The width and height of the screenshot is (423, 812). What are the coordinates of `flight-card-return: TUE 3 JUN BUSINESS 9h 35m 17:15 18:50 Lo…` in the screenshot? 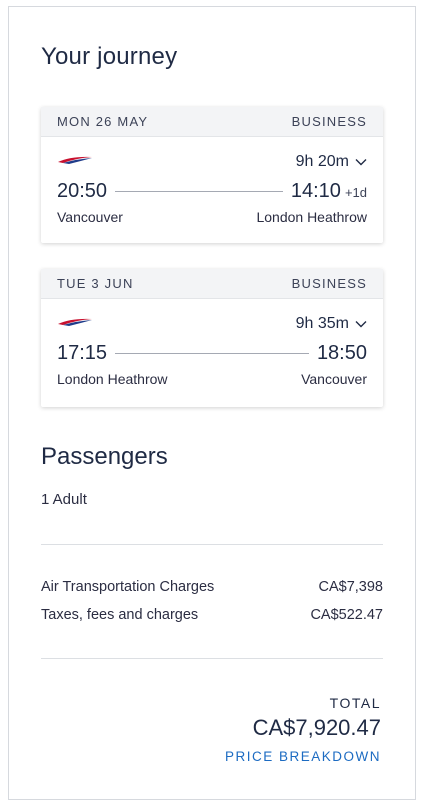 It's located at (212, 338).